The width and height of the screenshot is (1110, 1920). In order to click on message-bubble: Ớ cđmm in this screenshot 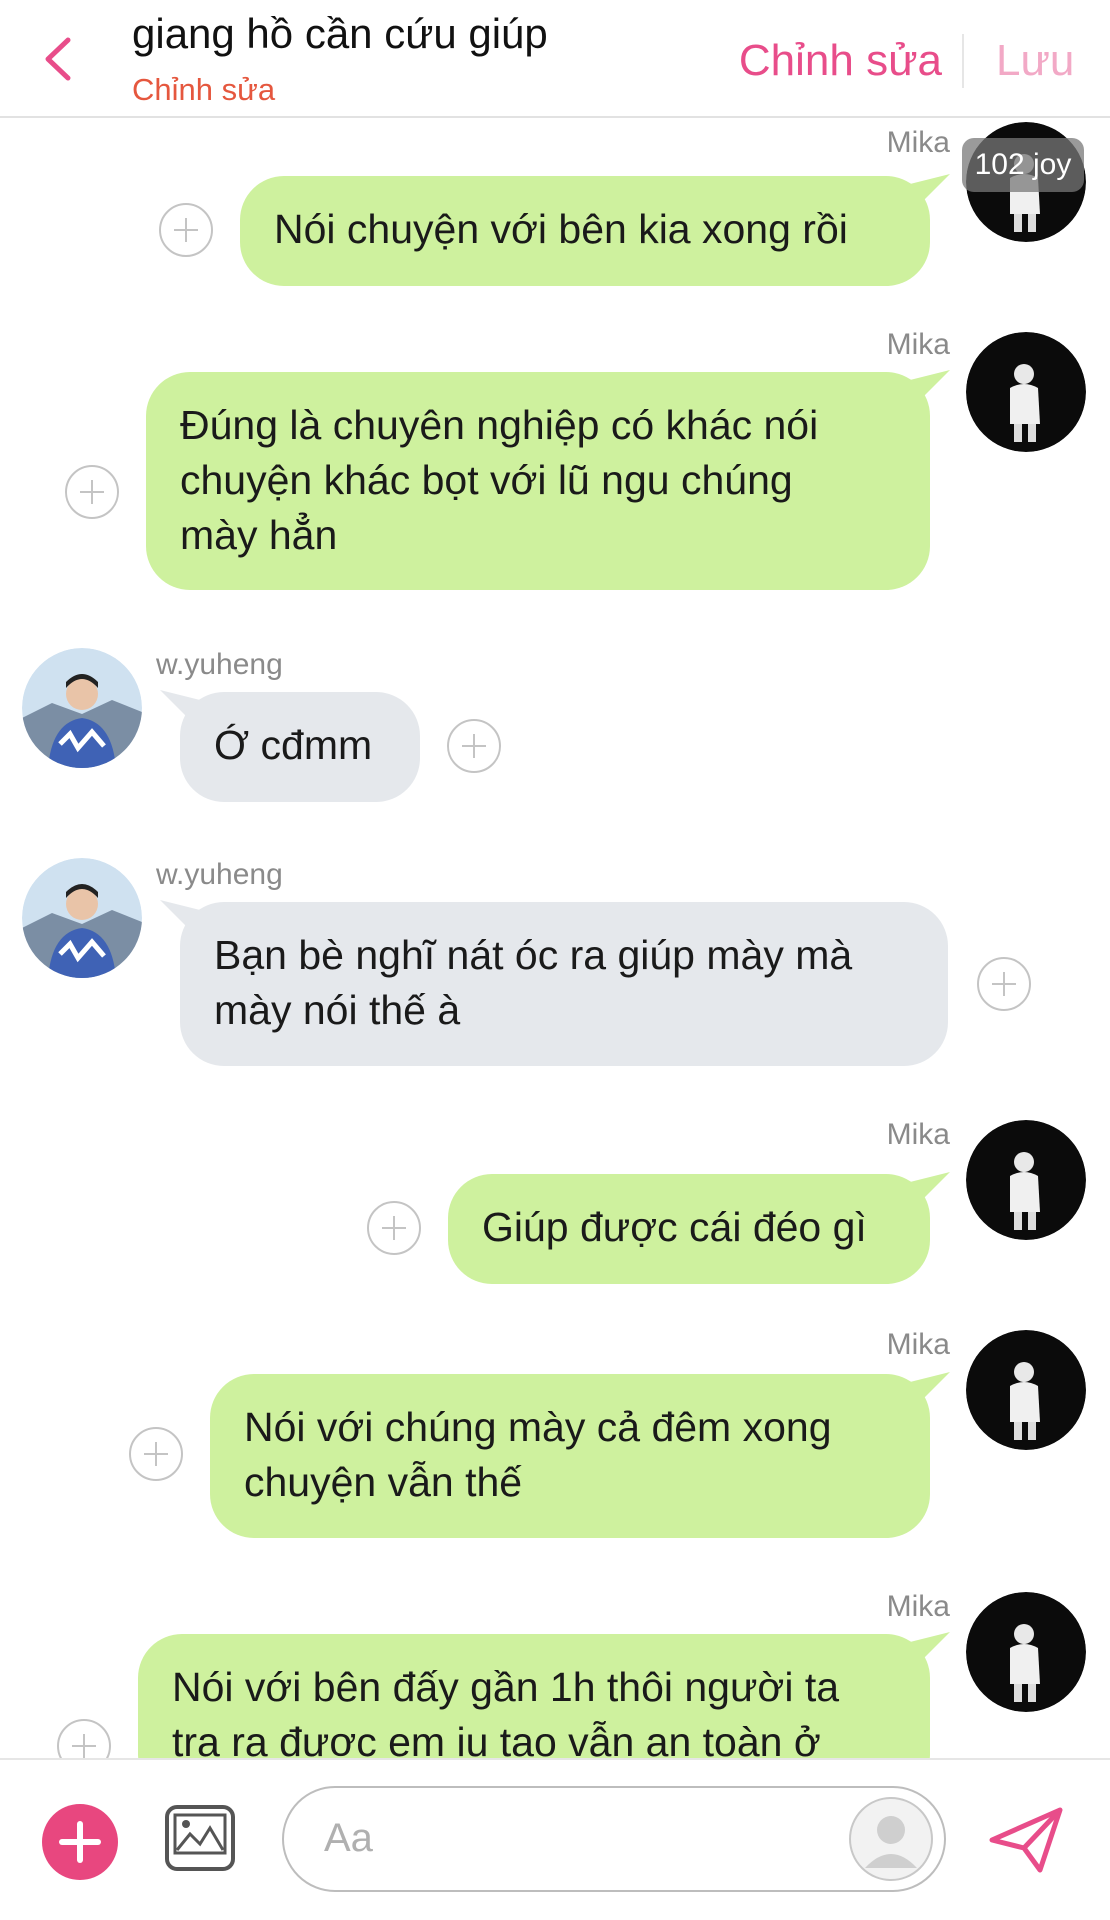, I will do `click(300, 747)`.